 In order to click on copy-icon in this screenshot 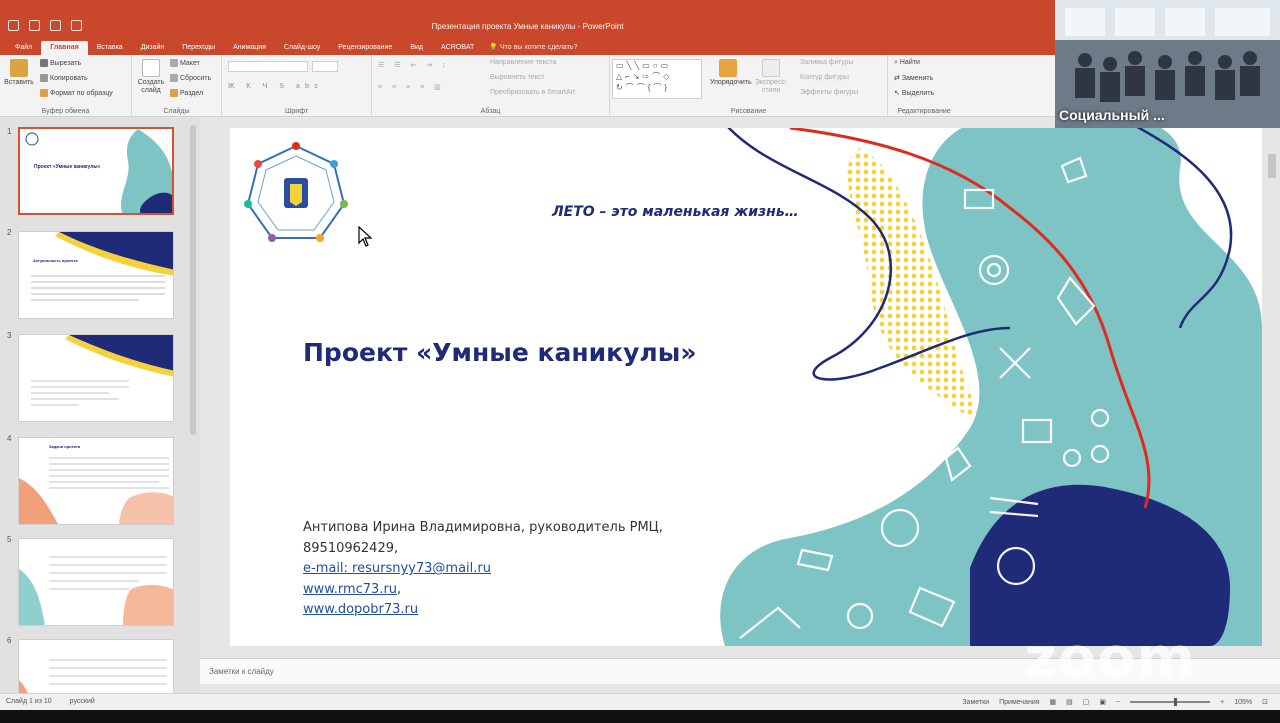, I will do `click(44, 78)`.